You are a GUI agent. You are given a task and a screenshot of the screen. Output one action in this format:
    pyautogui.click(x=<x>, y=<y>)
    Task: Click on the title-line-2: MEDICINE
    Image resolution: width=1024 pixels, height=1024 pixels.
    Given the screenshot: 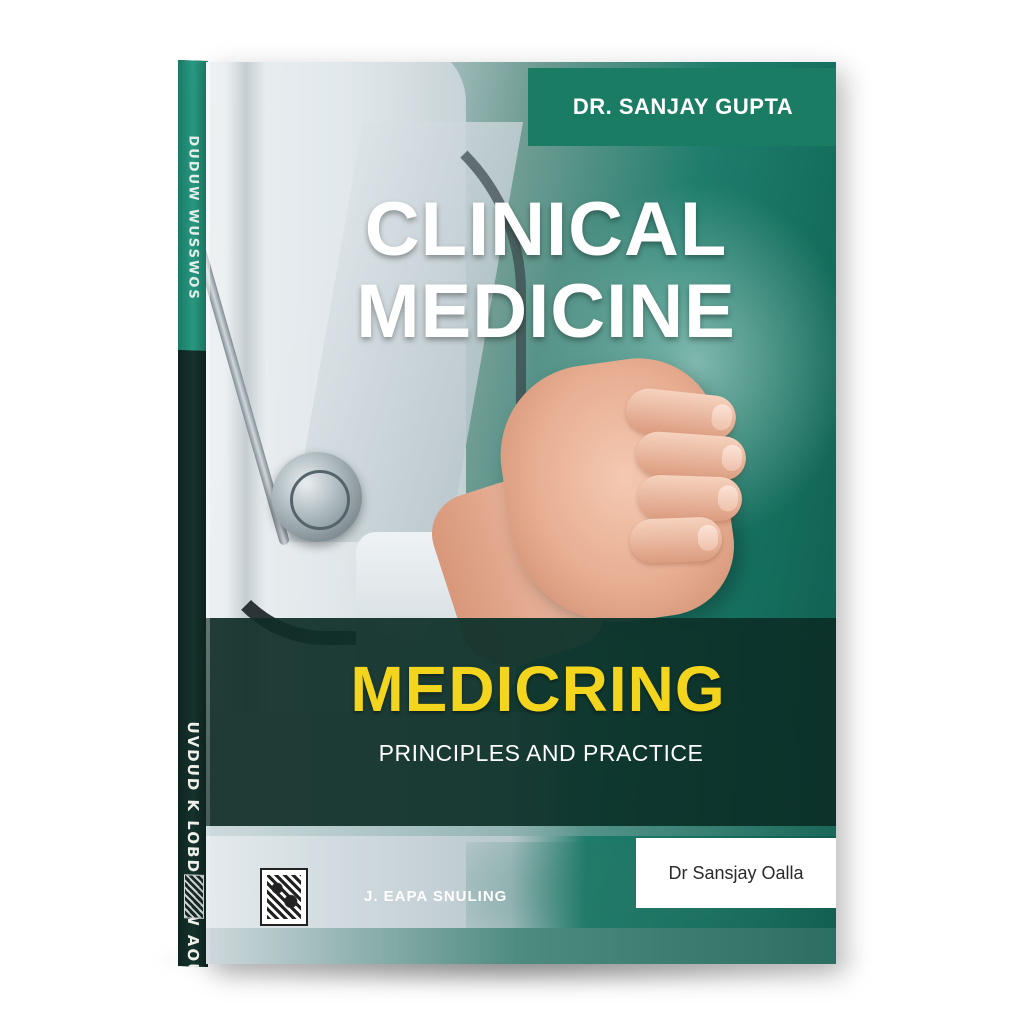 What is the action you would take?
    pyautogui.click(x=546, y=311)
    